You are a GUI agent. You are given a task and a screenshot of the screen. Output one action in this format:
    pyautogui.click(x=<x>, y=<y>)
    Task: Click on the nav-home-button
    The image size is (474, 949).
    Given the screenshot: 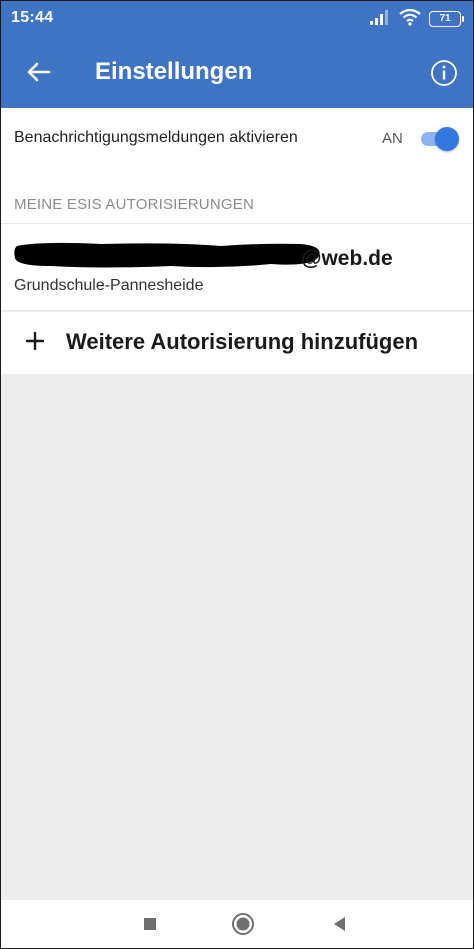 What is the action you would take?
    pyautogui.click(x=243, y=924)
    